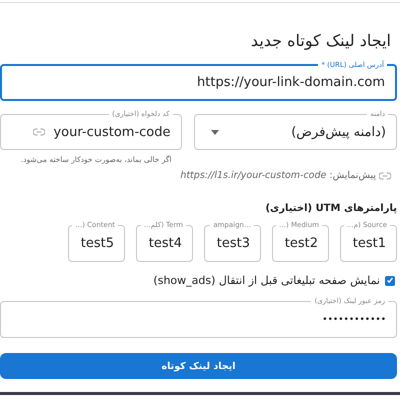 This screenshot has width=400, height=400. What do you see at coordinates (165, 243) in the screenshot?
I see `field-value: test4` at bounding box center [165, 243].